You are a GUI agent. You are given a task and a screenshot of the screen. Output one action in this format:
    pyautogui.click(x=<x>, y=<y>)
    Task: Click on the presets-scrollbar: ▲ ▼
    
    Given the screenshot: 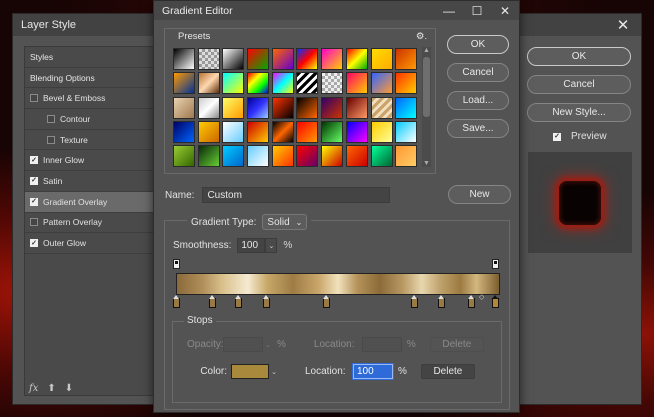 What is the action you would take?
    pyautogui.click(x=426, y=107)
    